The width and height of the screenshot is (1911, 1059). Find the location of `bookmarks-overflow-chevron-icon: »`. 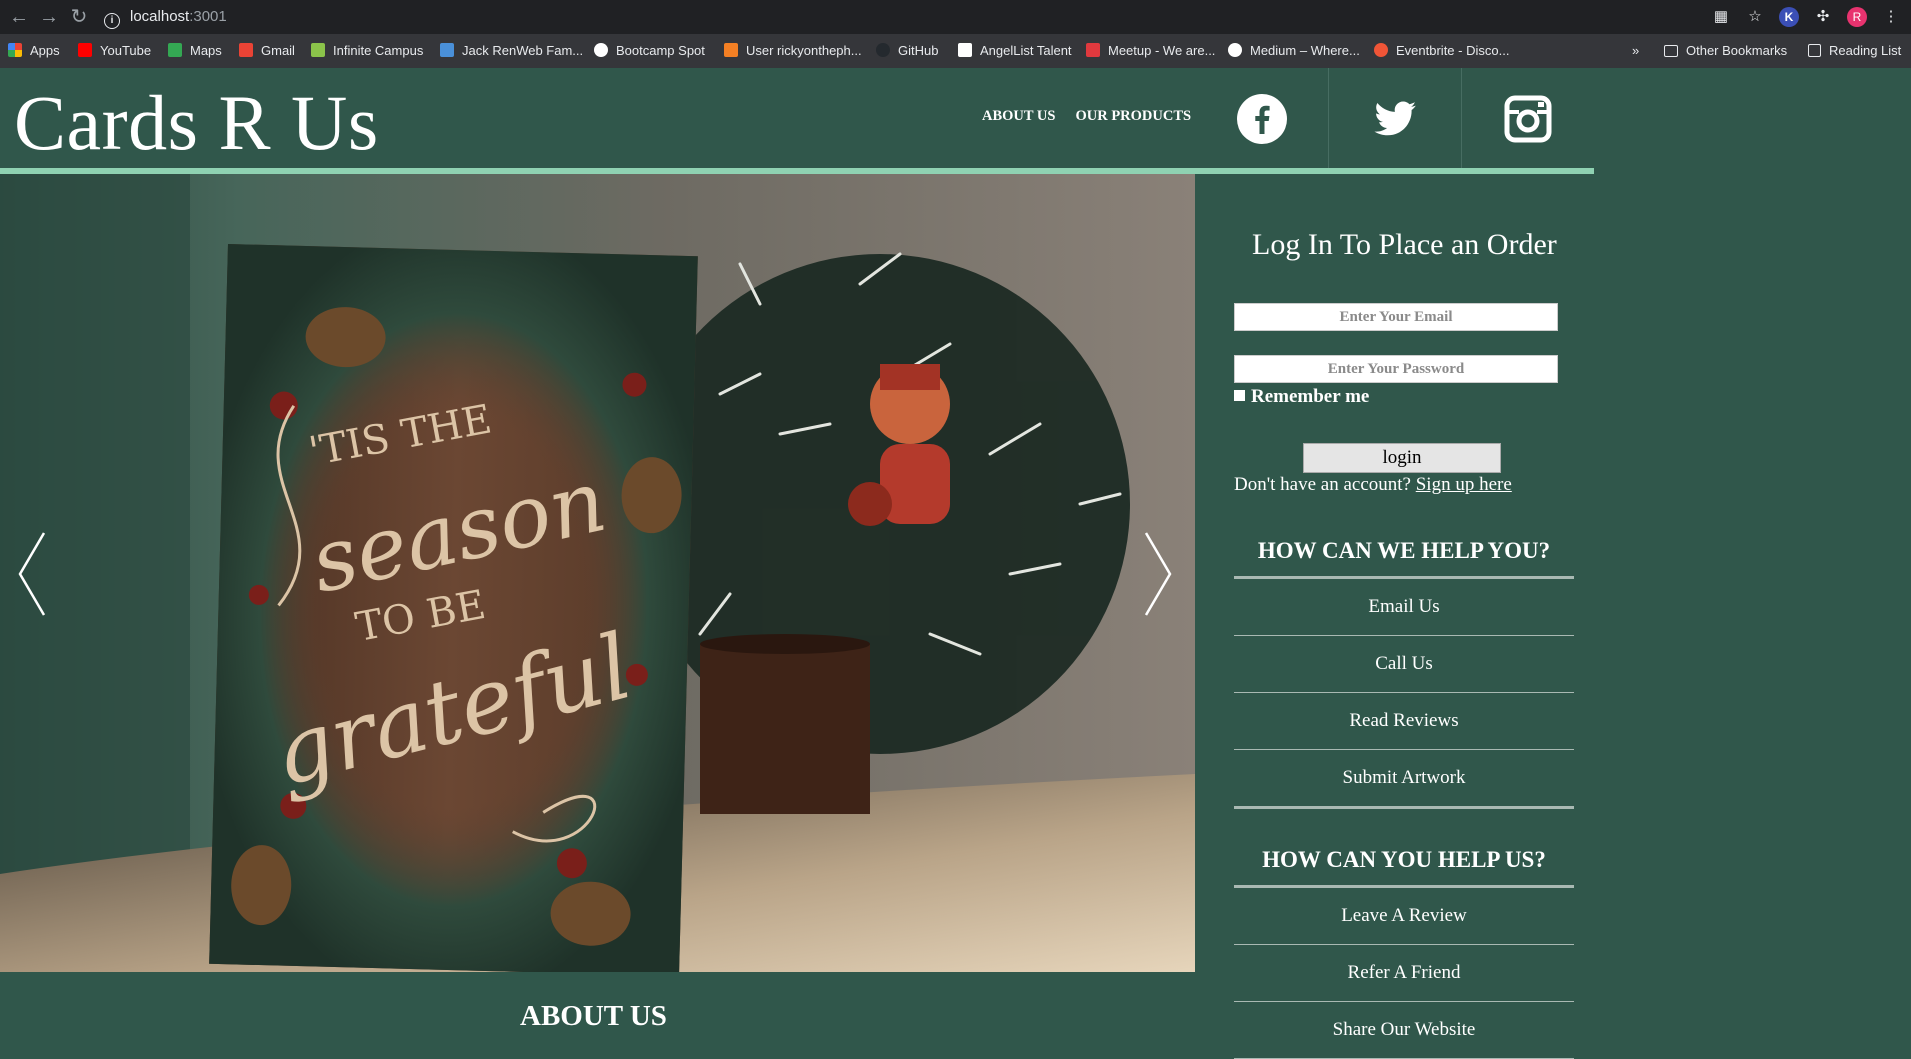

bookmarks-overflow-chevron-icon: » is located at coordinates (1635, 51).